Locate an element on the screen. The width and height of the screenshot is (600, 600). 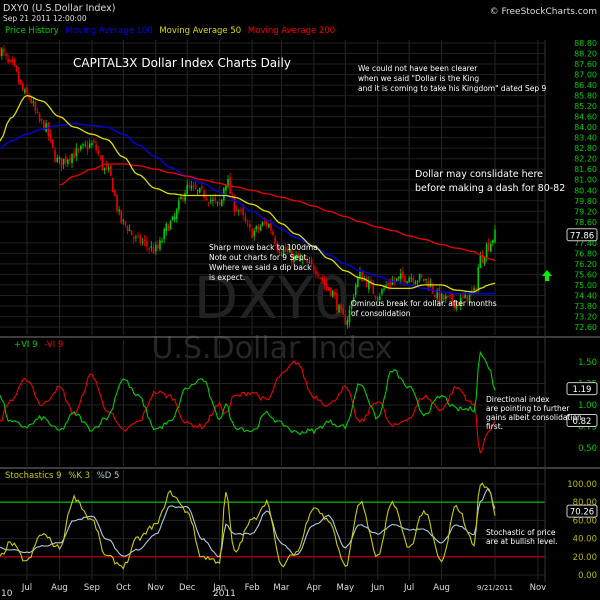
vi-plus-label: +VI 9 is located at coordinates (26, 345).